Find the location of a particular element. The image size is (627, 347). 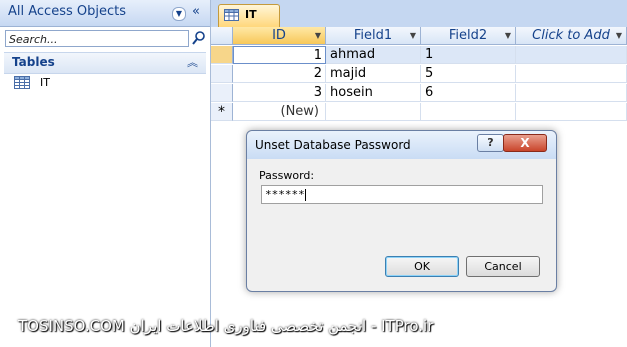

nav-pane-header: All Access Objects ▼ « is located at coordinates (105, 13).